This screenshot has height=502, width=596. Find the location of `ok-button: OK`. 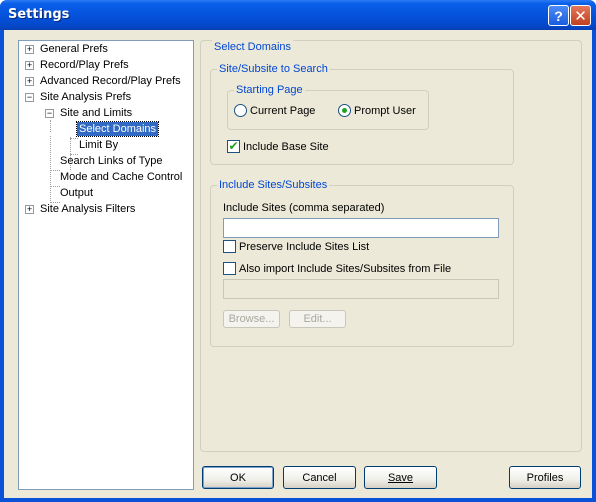

ok-button: OK is located at coordinates (238, 477).